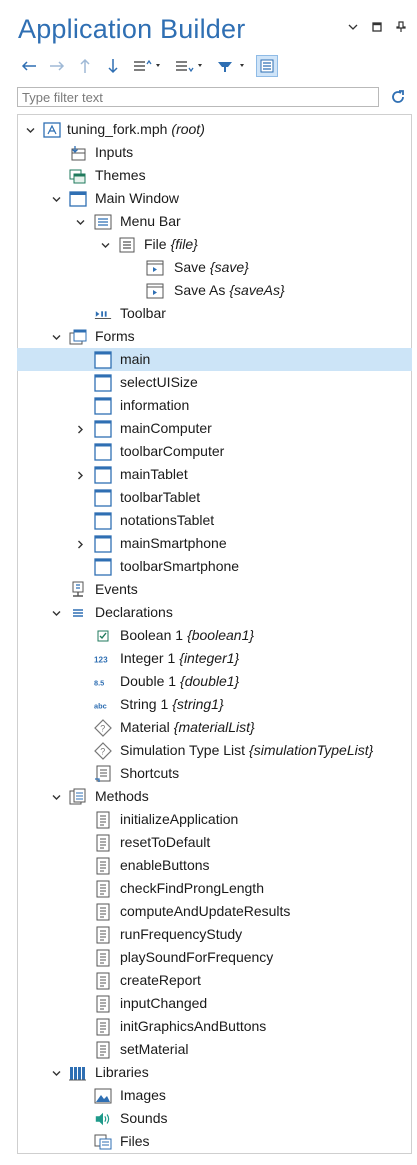 The width and height of the screenshot is (417, 1165). Describe the element at coordinates (214, 842) in the screenshot. I see `tree-item: resetToDefault` at that location.